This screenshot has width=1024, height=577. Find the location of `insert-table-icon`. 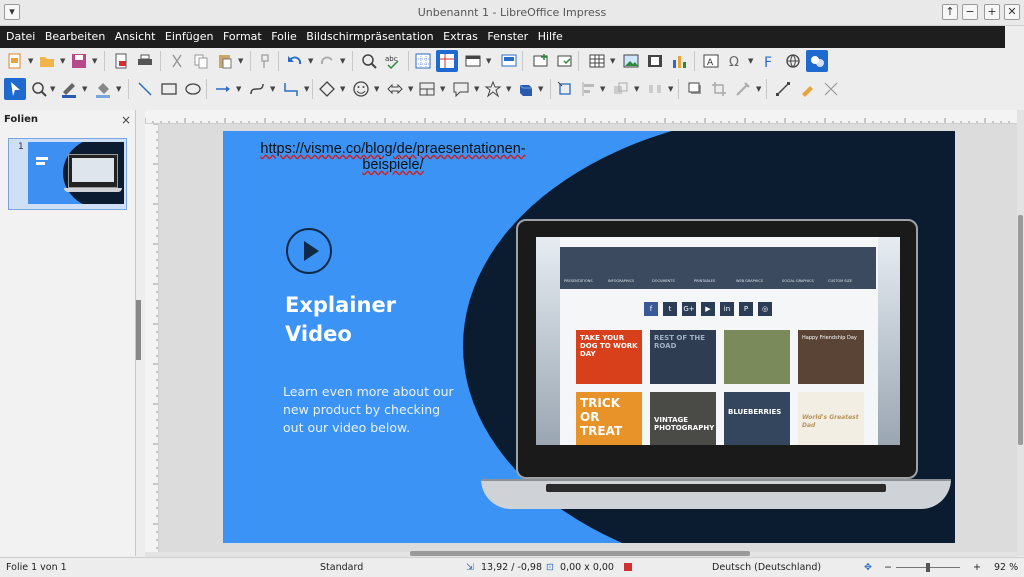

insert-table-icon is located at coordinates (597, 61).